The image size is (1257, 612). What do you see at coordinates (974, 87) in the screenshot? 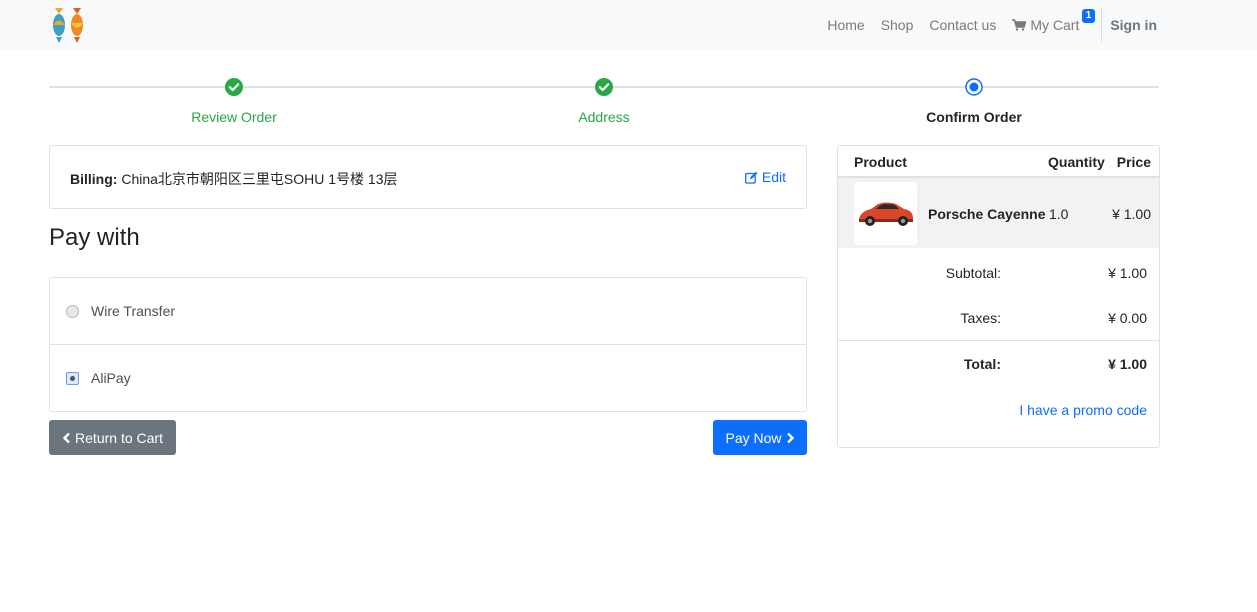
I see `current-step-icon` at bounding box center [974, 87].